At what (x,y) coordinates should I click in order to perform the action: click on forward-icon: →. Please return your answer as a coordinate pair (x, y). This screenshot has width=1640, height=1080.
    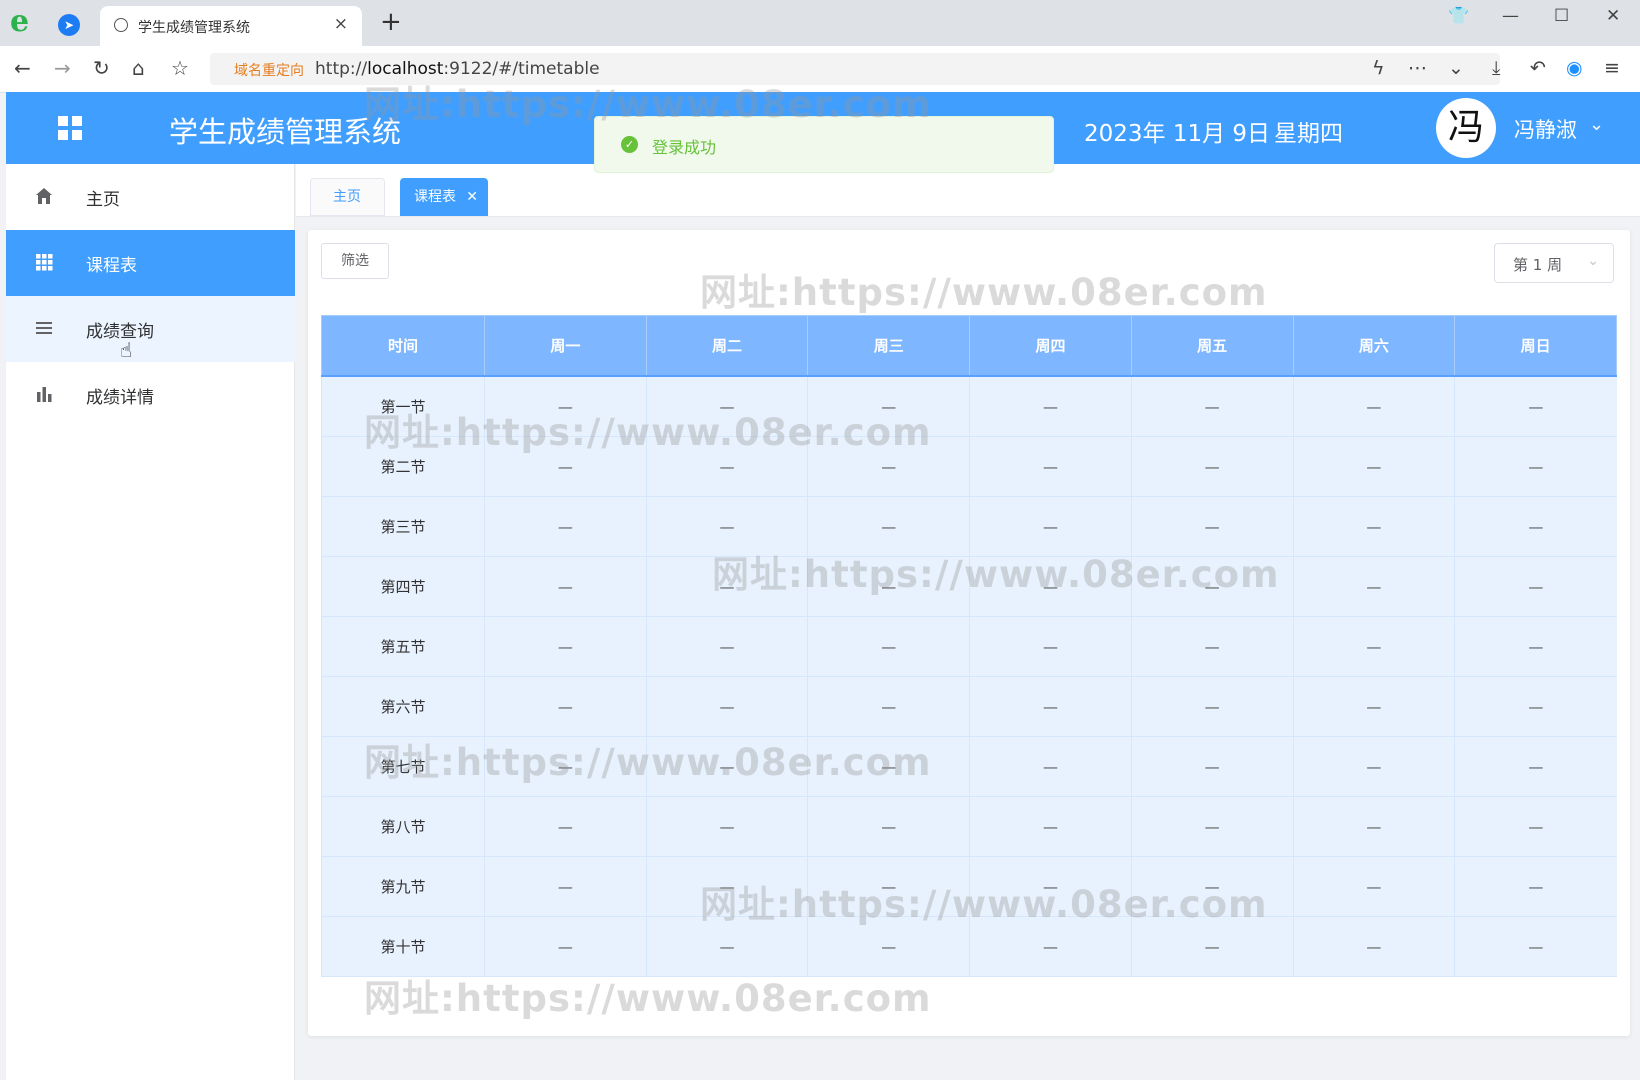
    Looking at the image, I should click on (62, 68).